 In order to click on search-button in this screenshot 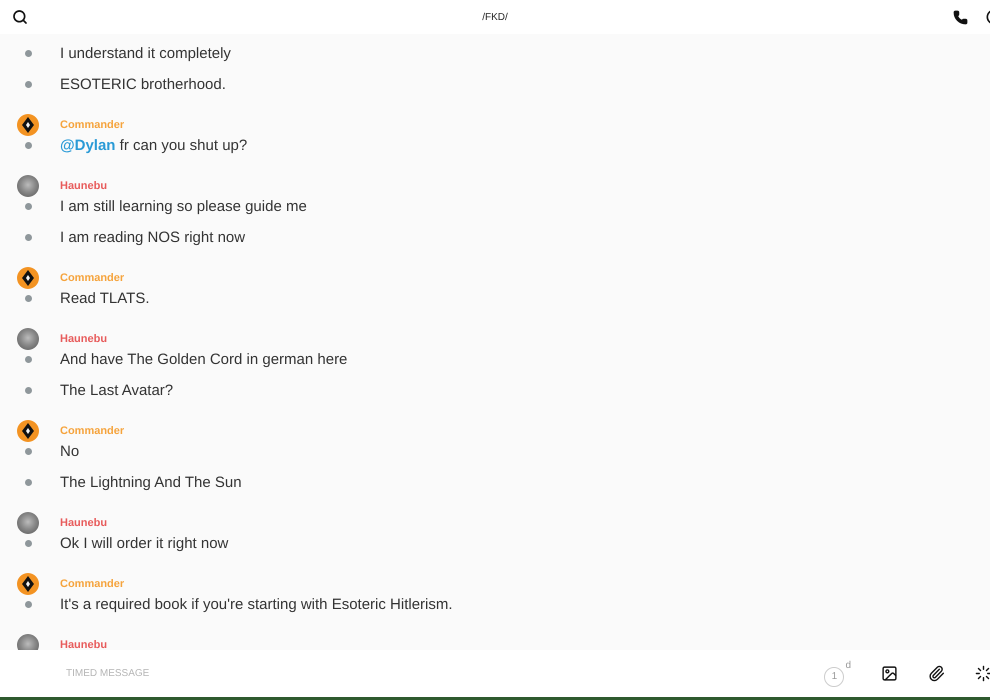, I will do `click(20, 17)`.